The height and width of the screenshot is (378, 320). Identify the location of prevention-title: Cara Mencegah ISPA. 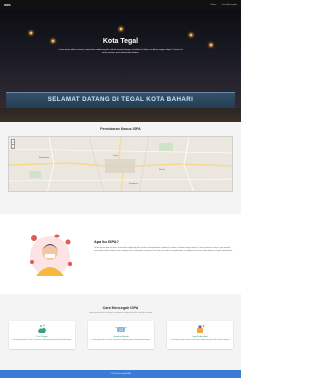
(120, 308).